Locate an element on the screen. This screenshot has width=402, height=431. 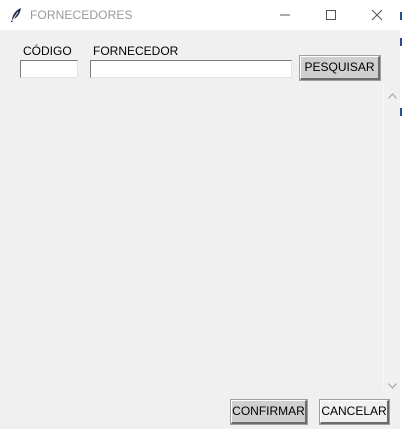
close-button is located at coordinates (377, 15).